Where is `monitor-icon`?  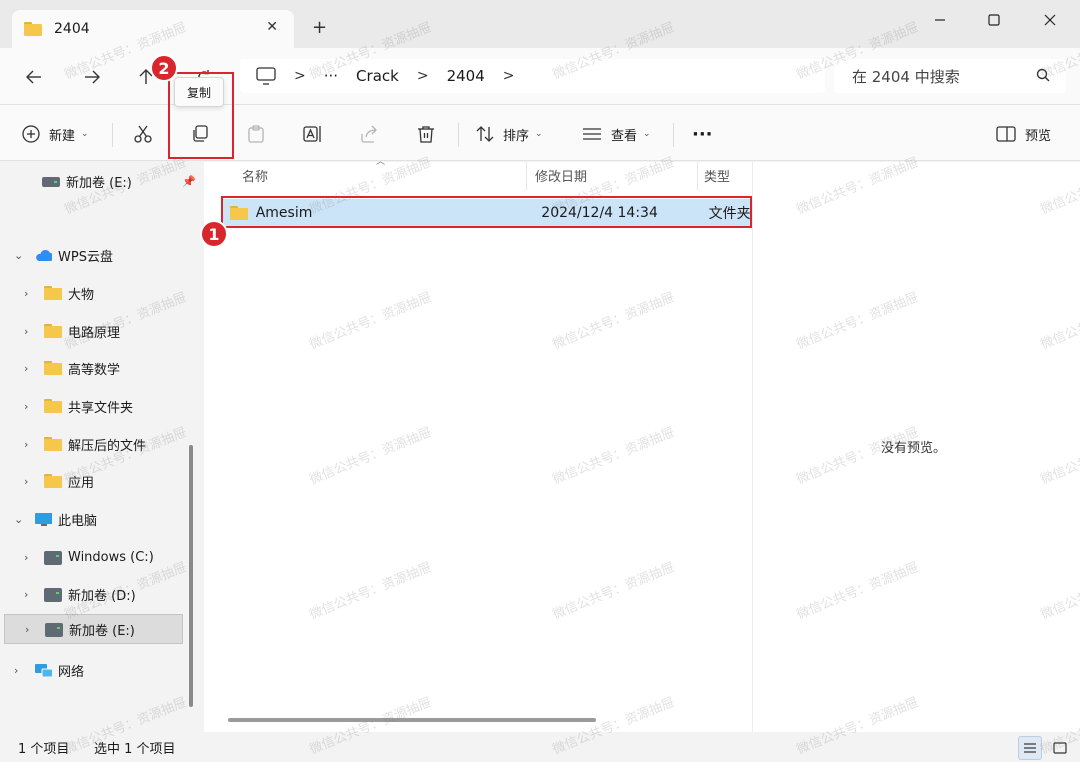
monitor-icon is located at coordinates (266, 76).